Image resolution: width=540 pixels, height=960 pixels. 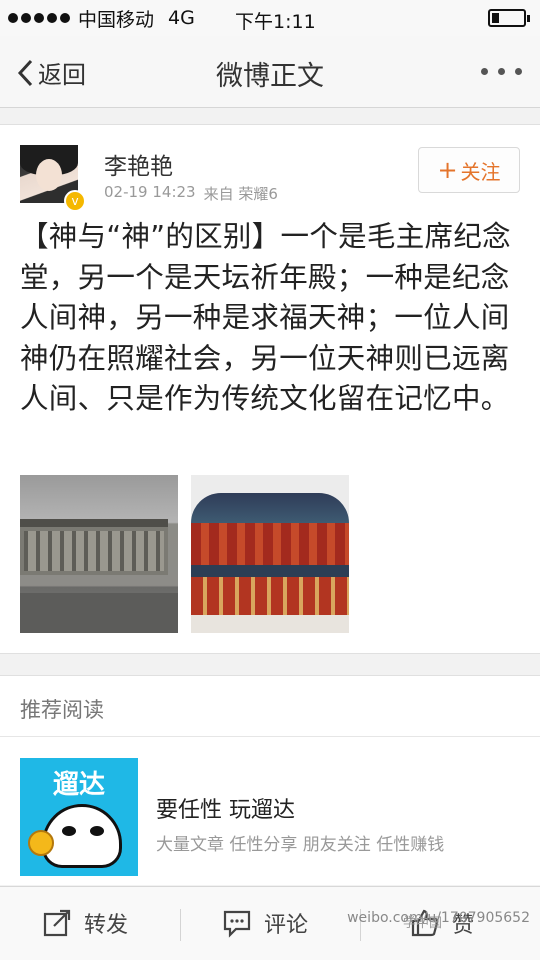 I want to click on comment-icon, so click(x=237, y=924).